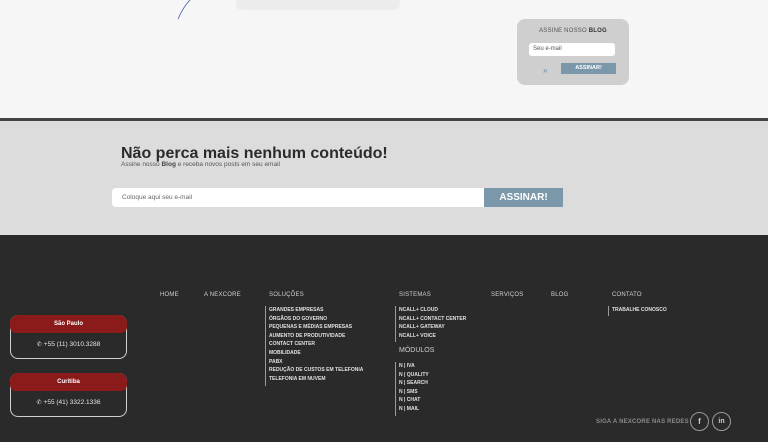  I want to click on solucoes-link: CONTACT CENTER, so click(316, 344).